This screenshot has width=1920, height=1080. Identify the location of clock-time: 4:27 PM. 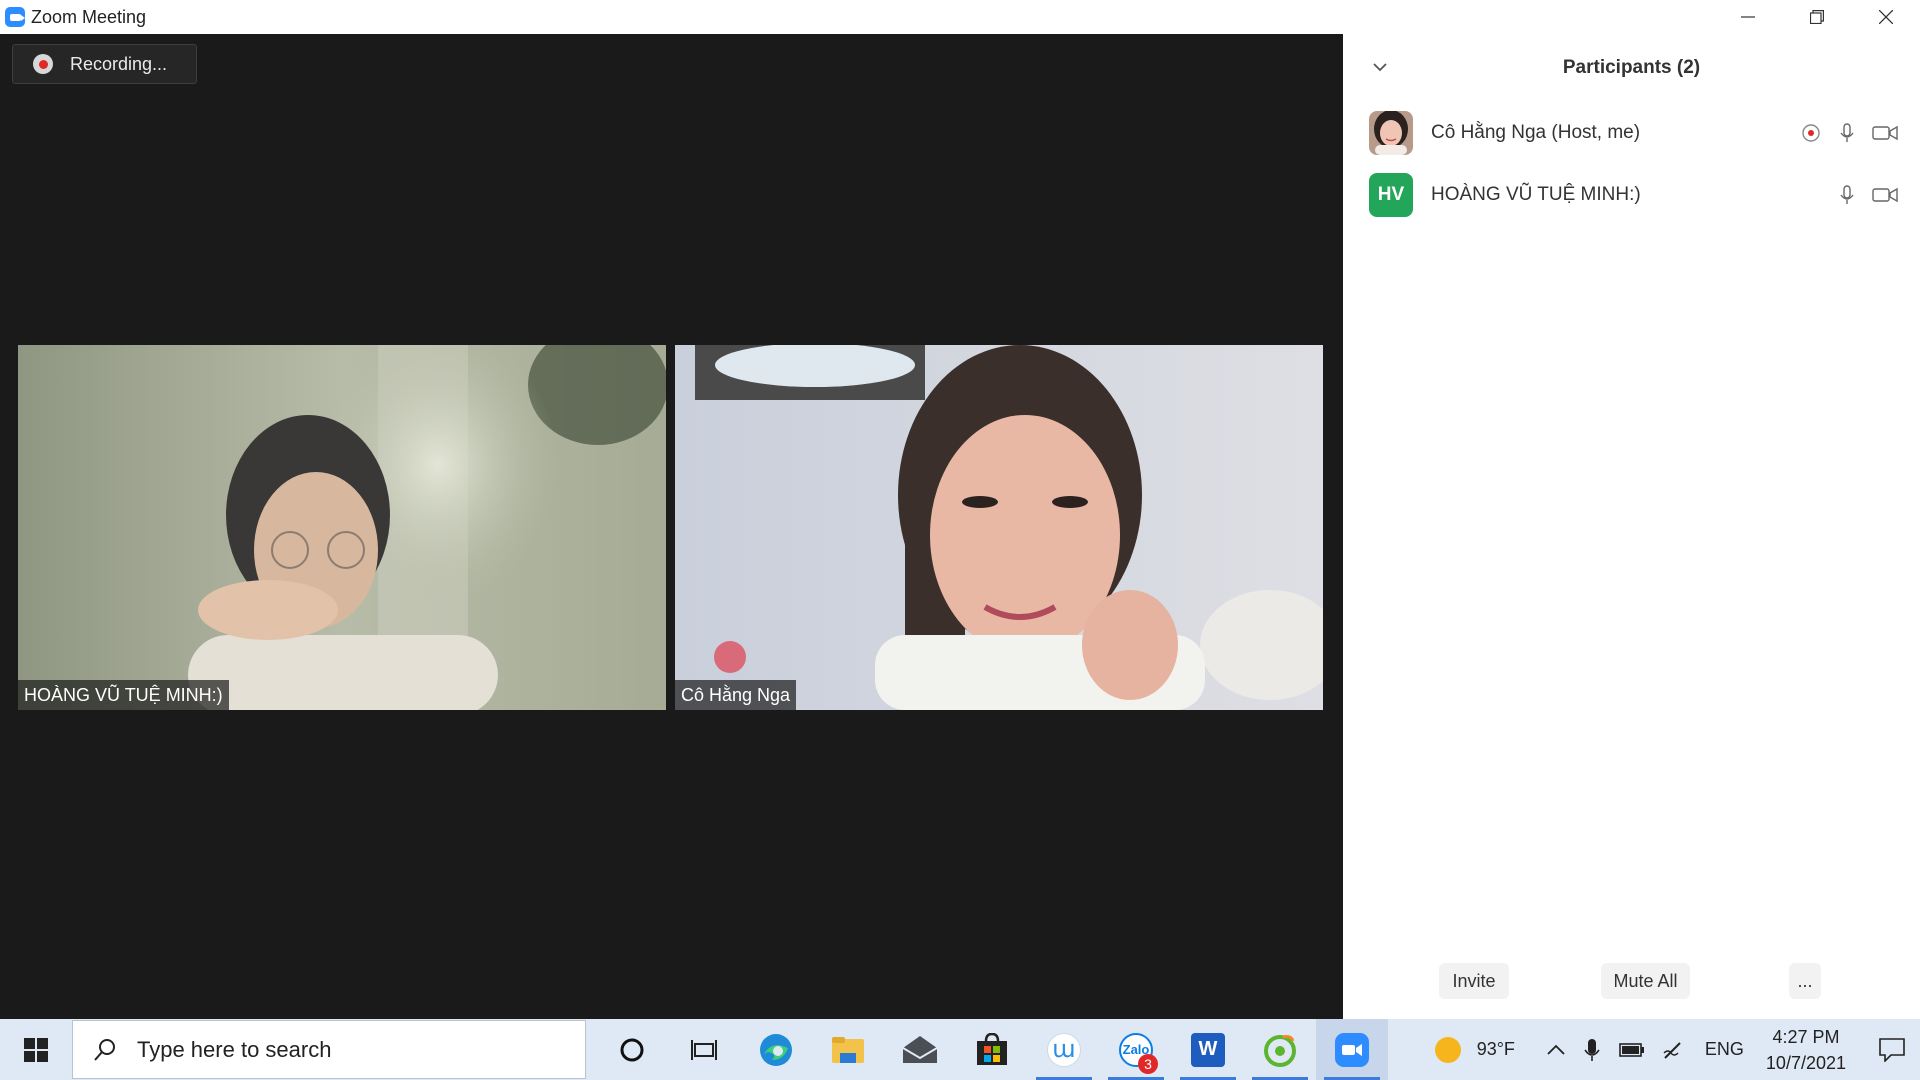
(1806, 1036).